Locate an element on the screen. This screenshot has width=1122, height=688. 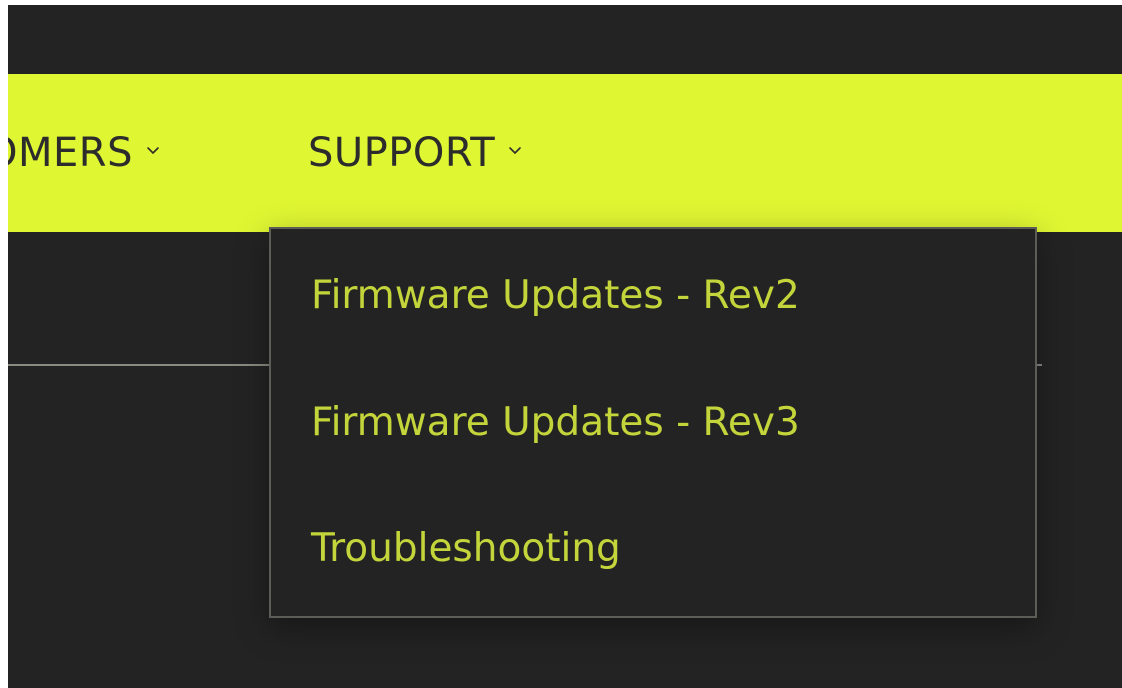
nav-item-support-label: SUPPORT is located at coordinates (402, 153).